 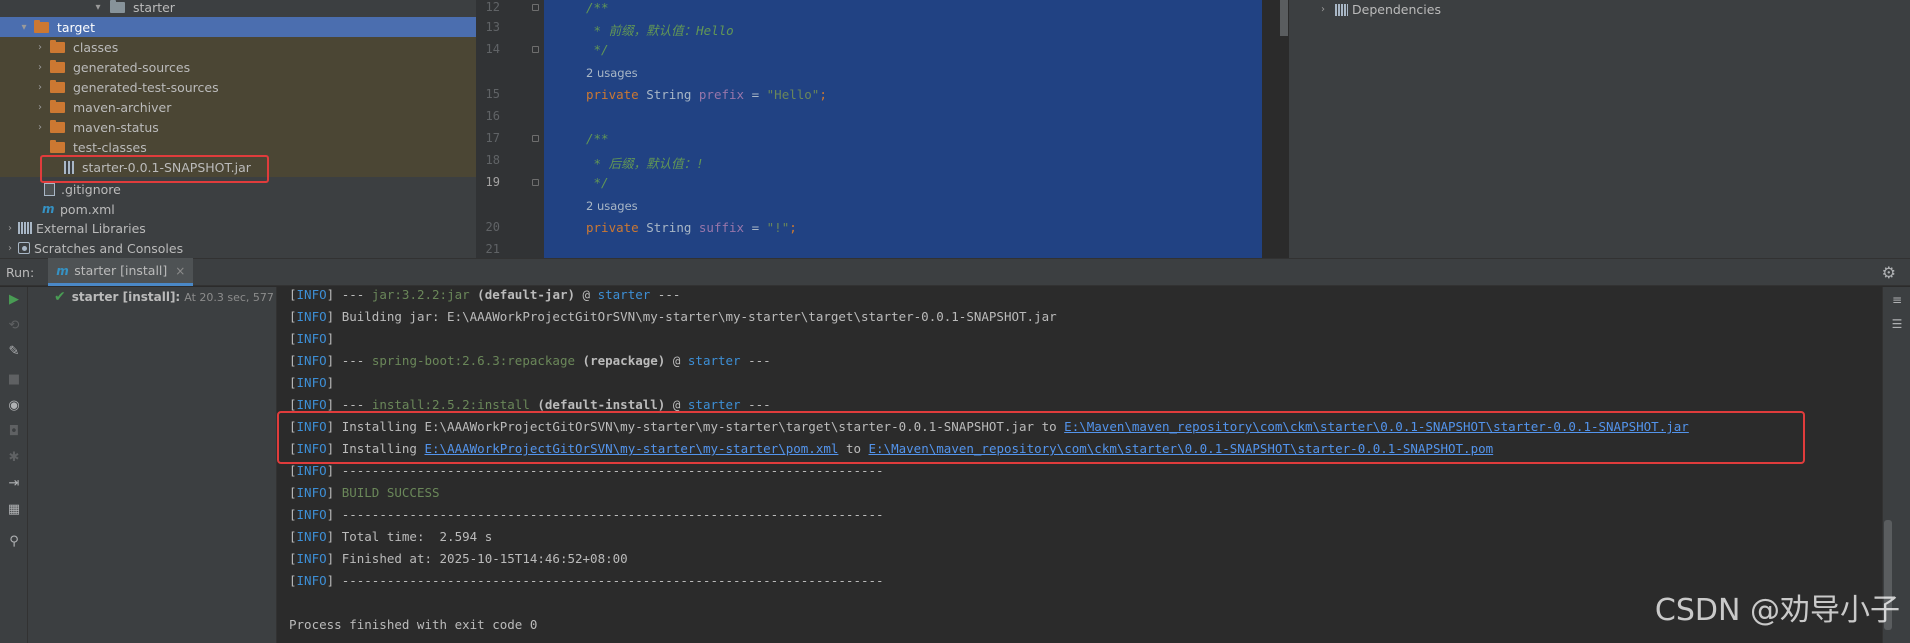 What do you see at coordinates (420, 294) in the screenshot?
I see `plugin-name: jar:3.2.2:jar` at bounding box center [420, 294].